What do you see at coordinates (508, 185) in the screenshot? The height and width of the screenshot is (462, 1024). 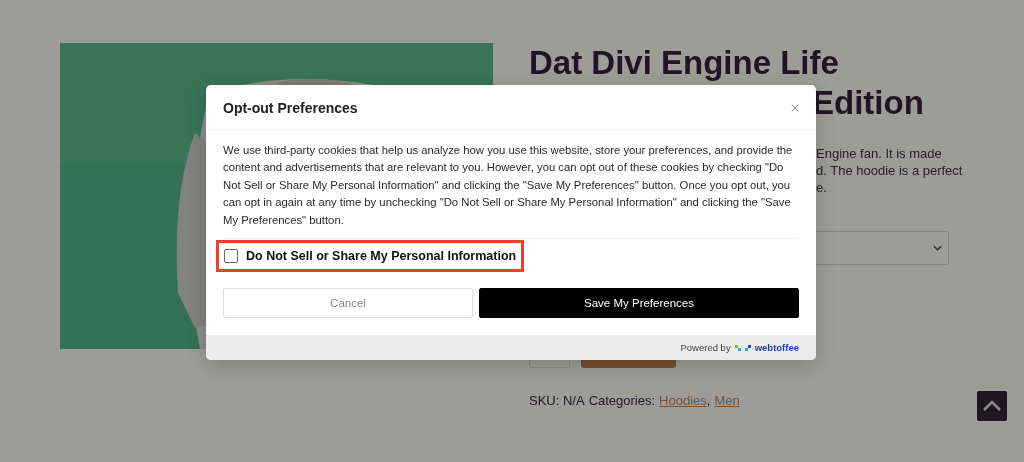 I see `dialog-text: We use third-party cookies that help us analyze how you use this website, store your preferences, and provide the content and advertisements that are relevant to you. However, you can opt out of these cookies by checking "Do Not Sell or Share My Personal Information" and clicking the "Save My Preferences" button. Once you opt out, you can opt in again at any time by unchecking "Do Not Sell or Share My Personal Information" and clicking the "Save My Preferences" button.` at bounding box center [508, 185].